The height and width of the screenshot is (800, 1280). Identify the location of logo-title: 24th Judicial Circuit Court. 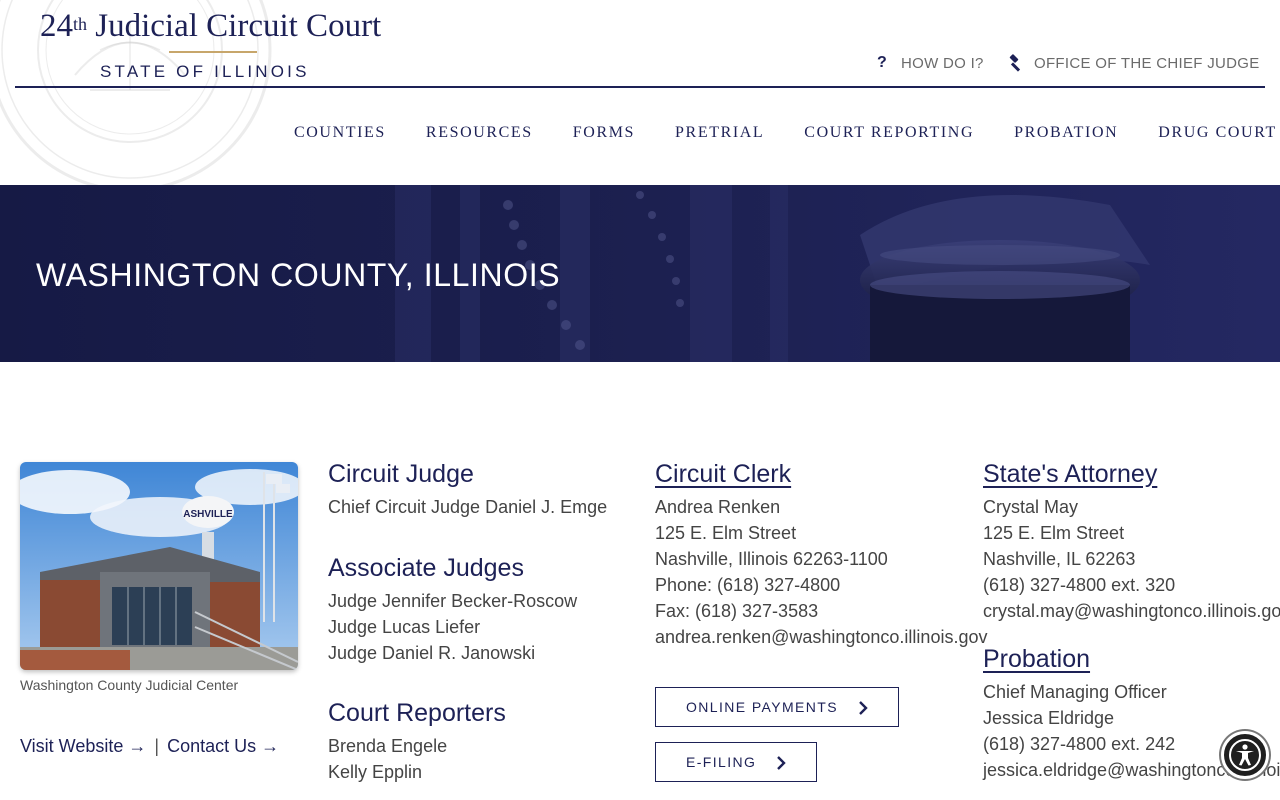
(210, 26).